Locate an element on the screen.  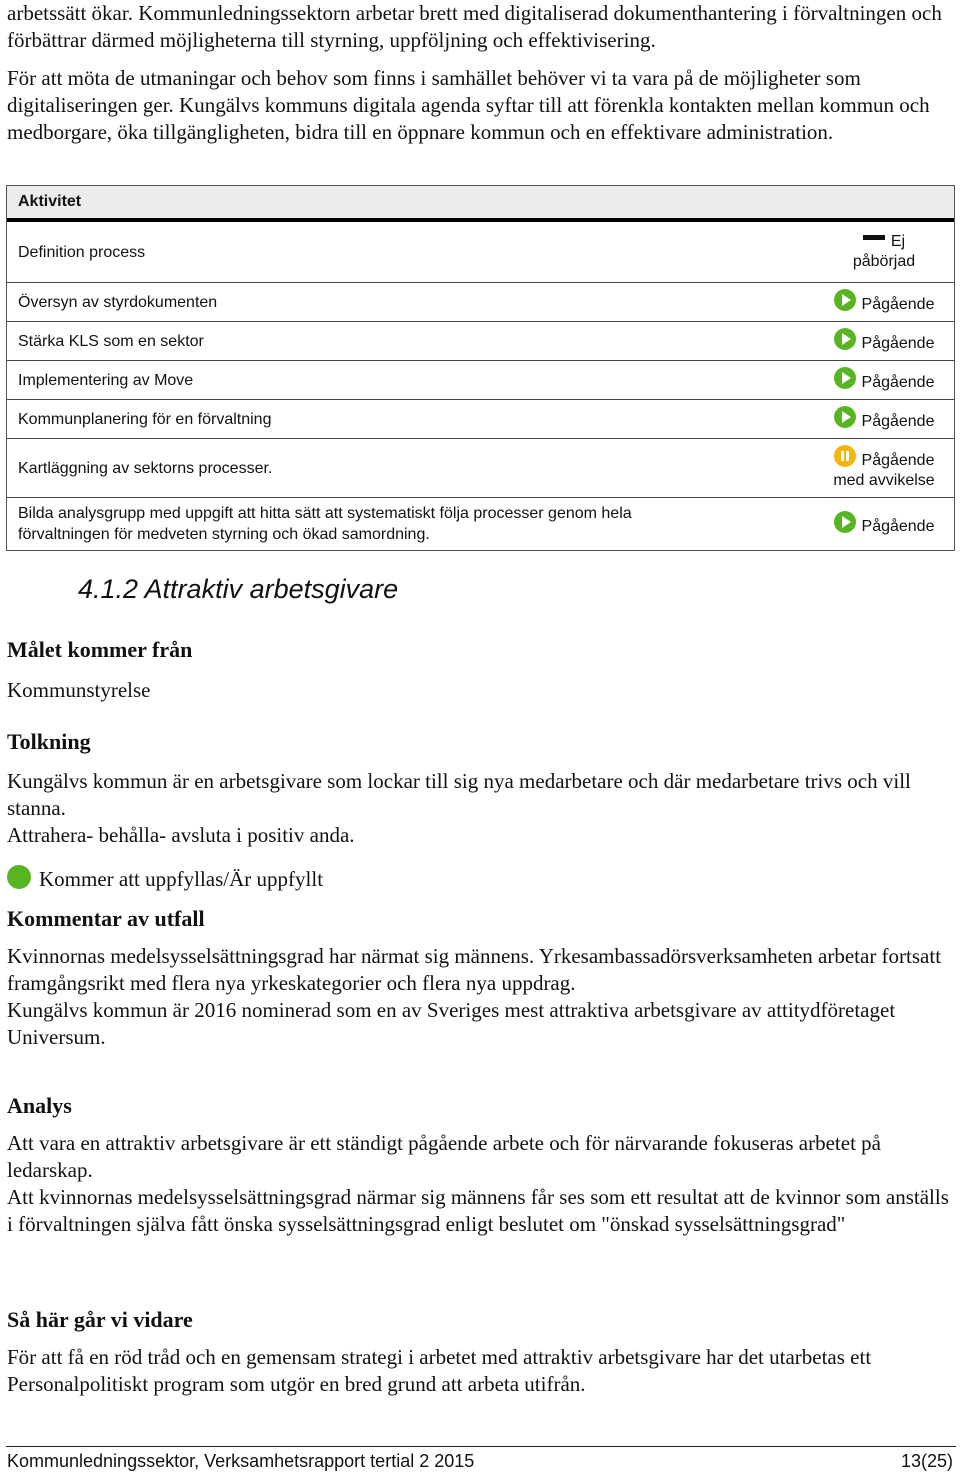
status-text-cont: påbörjad is located at coordinates (884, 261).